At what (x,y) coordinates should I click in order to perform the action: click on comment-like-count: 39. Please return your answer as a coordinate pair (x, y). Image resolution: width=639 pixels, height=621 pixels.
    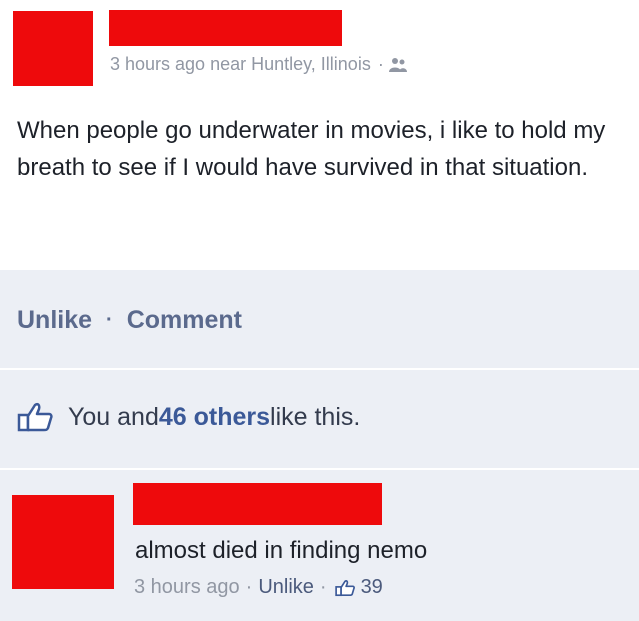
    Looking at the image, I should click on (372, 587).